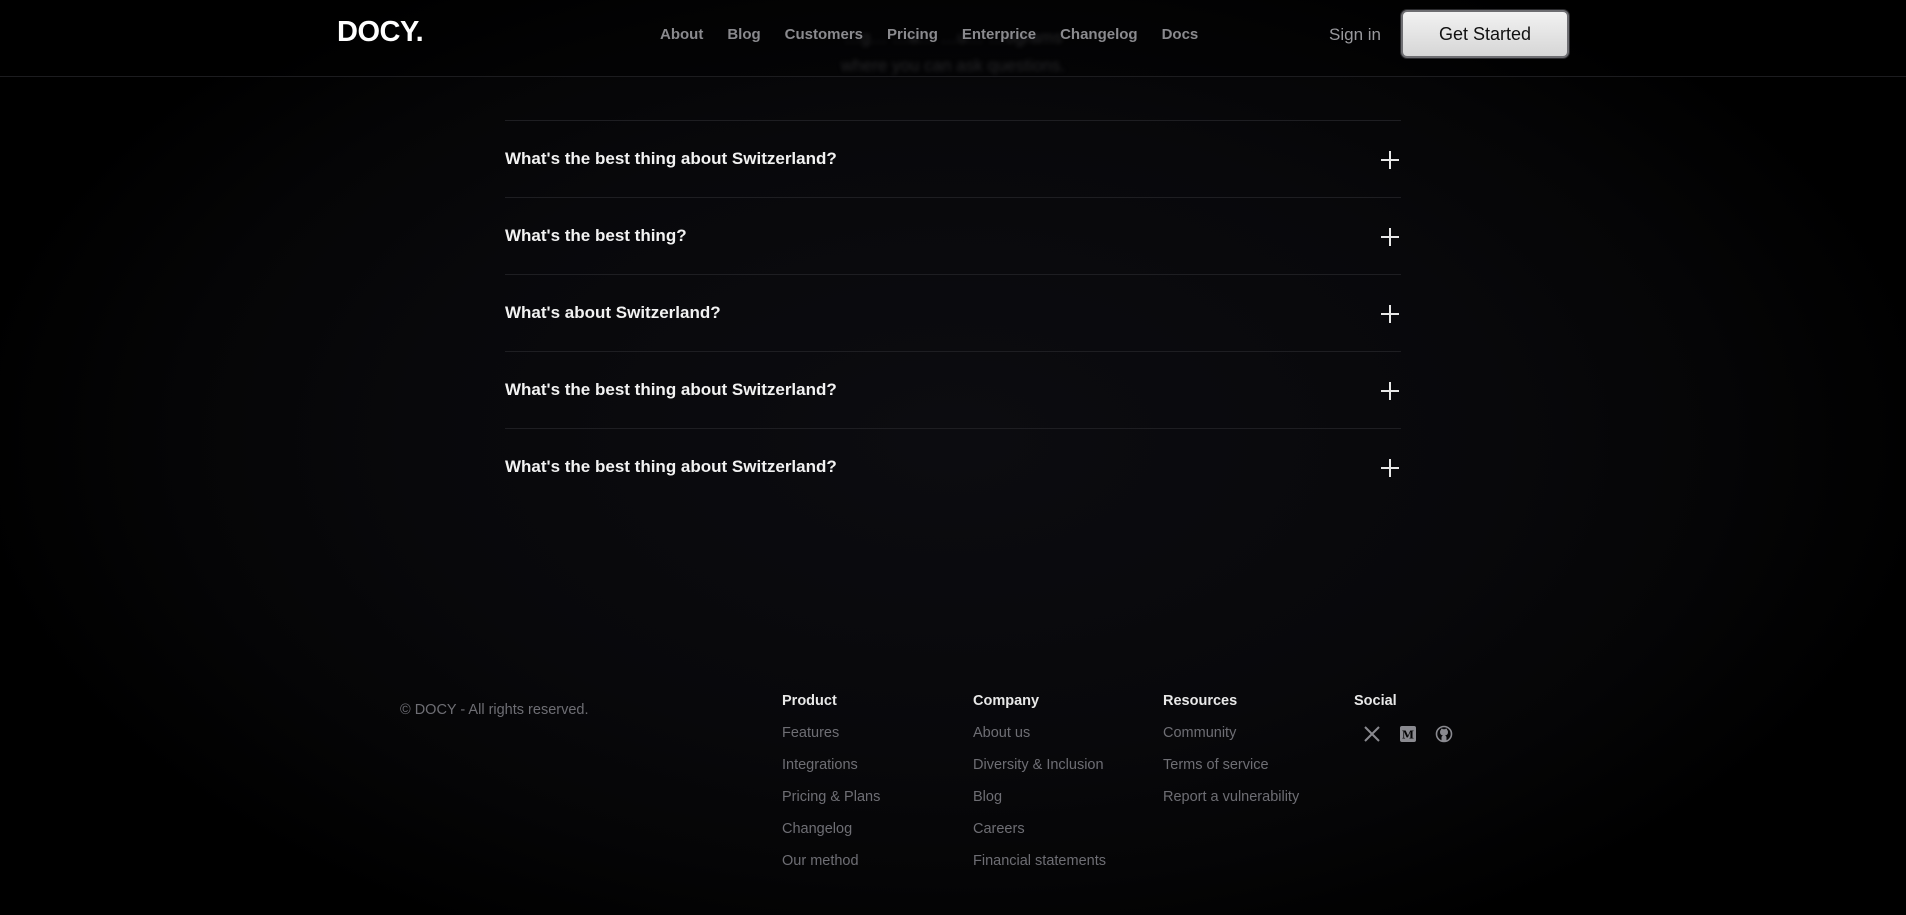 This screenshot has height=915, width=1906. Describe the element at coordinates (1231, 733) in the screenshot. I see `footer-link-community: Community` at that location.